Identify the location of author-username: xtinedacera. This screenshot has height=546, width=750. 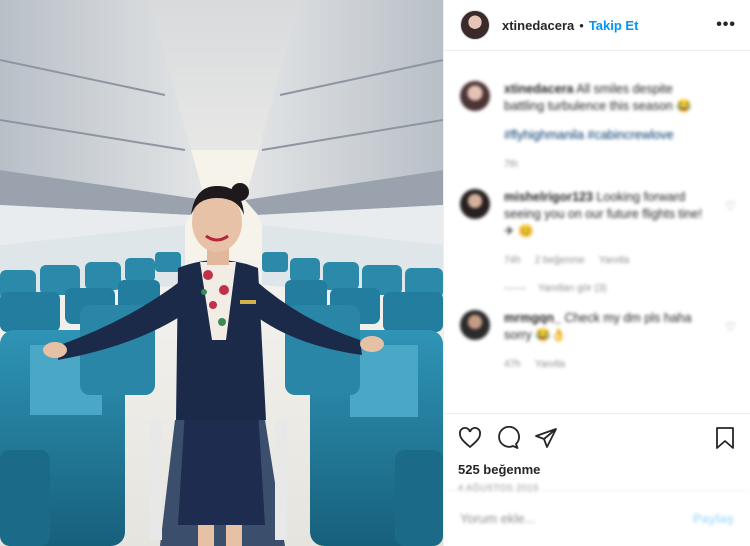
(538, 25).